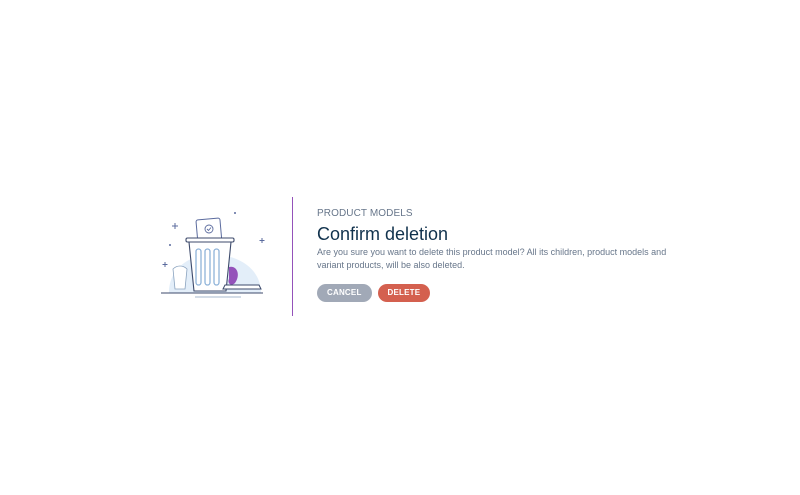 The width and height of the screenshot is (800, 495). What do you see at coordinates (497, 293) in the screenshot?
I see `modal-actions: CANCEL DELETE` at bounding box center [497, 293].